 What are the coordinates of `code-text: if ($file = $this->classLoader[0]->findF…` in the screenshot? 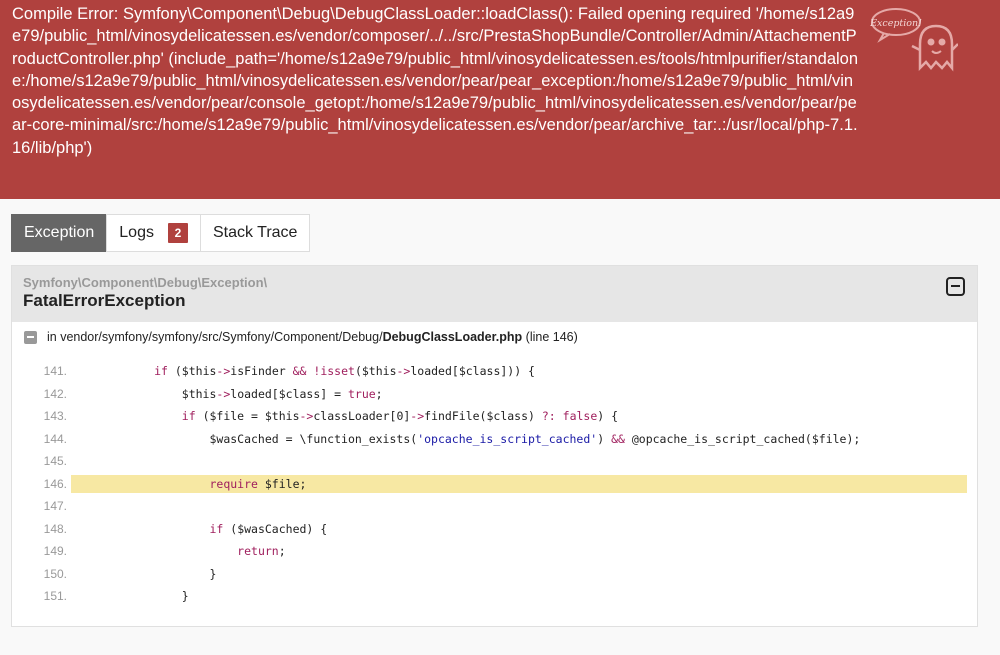 It's located at (400, 416).